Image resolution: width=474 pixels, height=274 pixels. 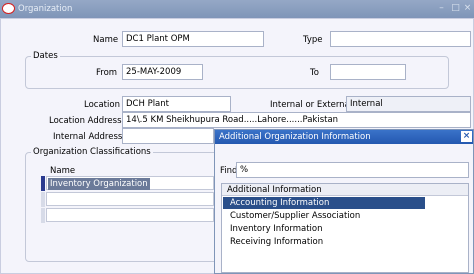 What do you see at coordinates (324, 203) in the screenshot?
I see `list-item-accounting-information: Accounting Information` at bounding box center [324, 203].